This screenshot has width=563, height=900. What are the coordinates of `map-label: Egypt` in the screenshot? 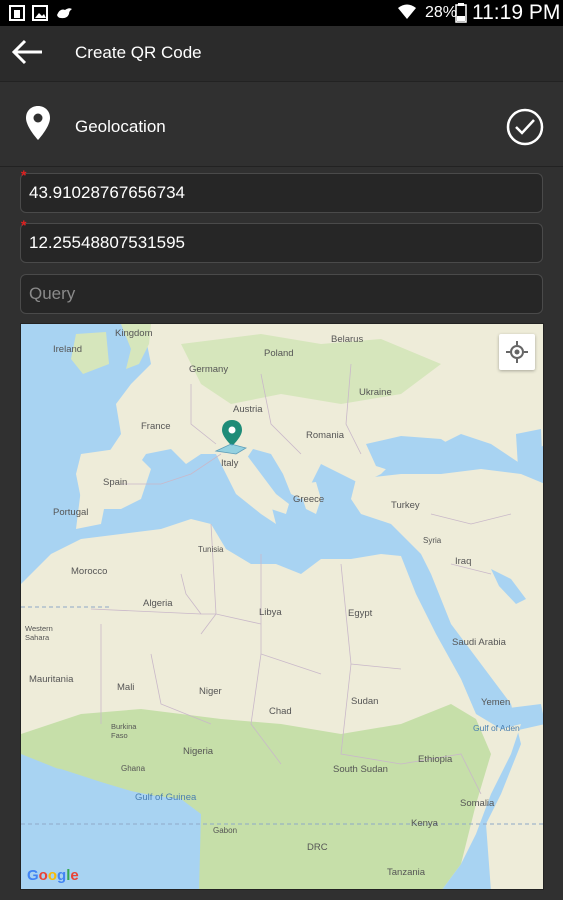 It's located at (360, 613).